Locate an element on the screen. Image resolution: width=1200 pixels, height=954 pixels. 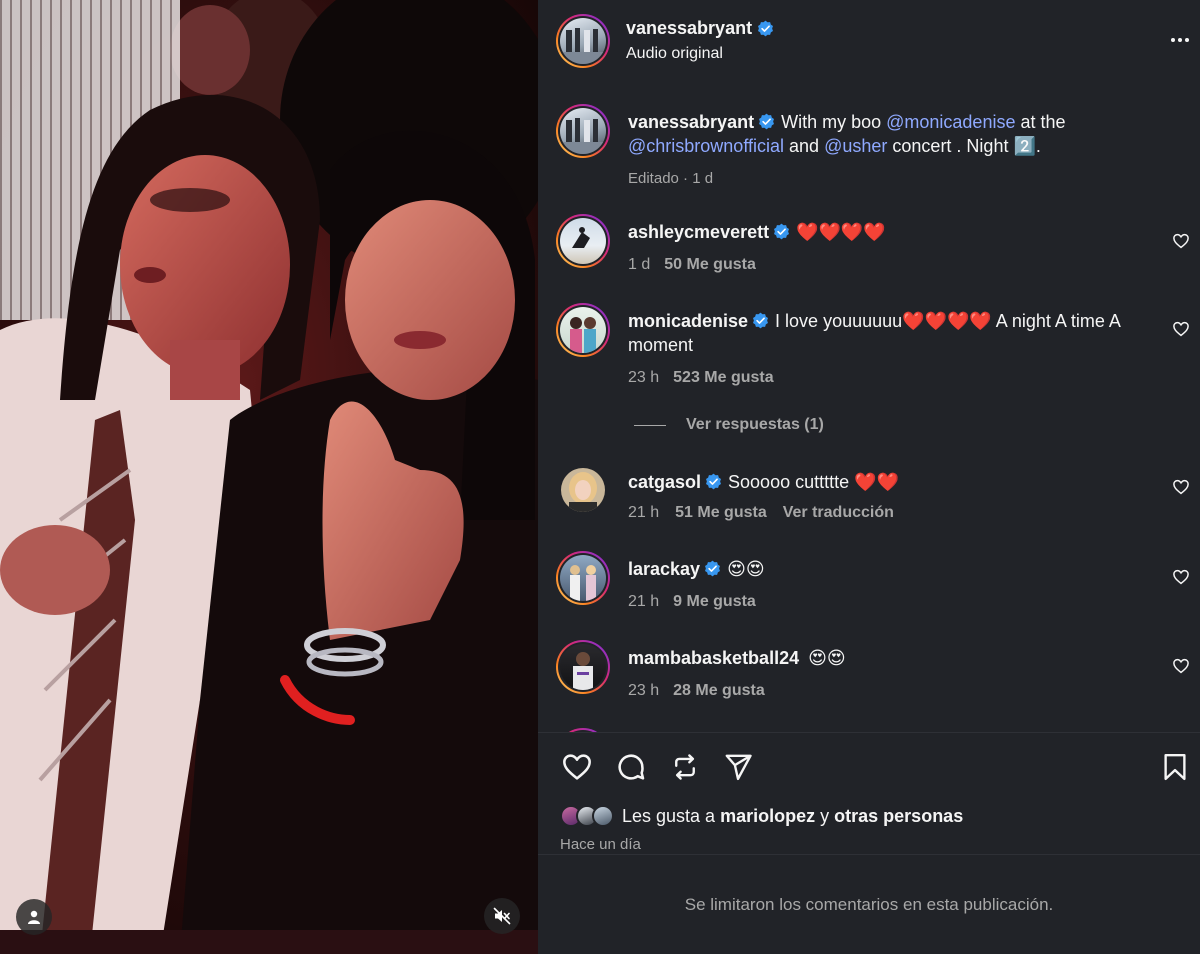
comment-meta: 1 d 50 Me gusta is located at coordinates (692, 265).